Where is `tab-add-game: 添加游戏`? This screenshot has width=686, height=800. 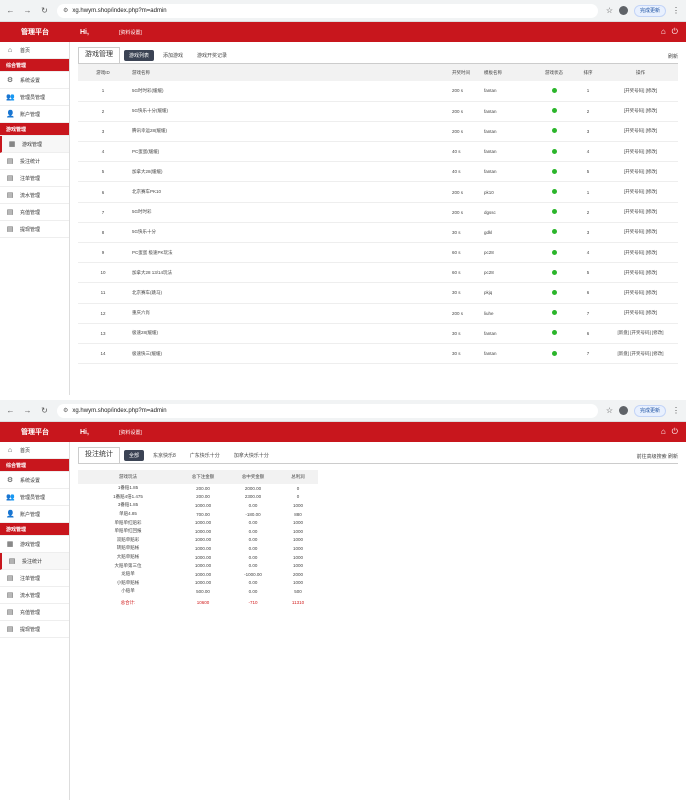 tab-add-game: 添加游戏 is located at coordinates (173, 55).